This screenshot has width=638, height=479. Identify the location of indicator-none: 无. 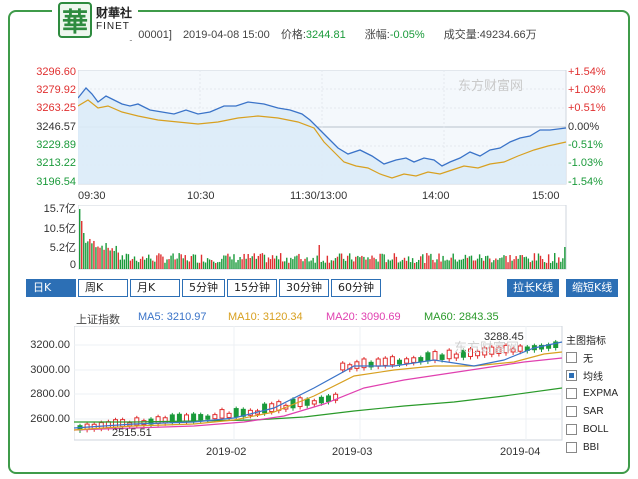
(596, 357).